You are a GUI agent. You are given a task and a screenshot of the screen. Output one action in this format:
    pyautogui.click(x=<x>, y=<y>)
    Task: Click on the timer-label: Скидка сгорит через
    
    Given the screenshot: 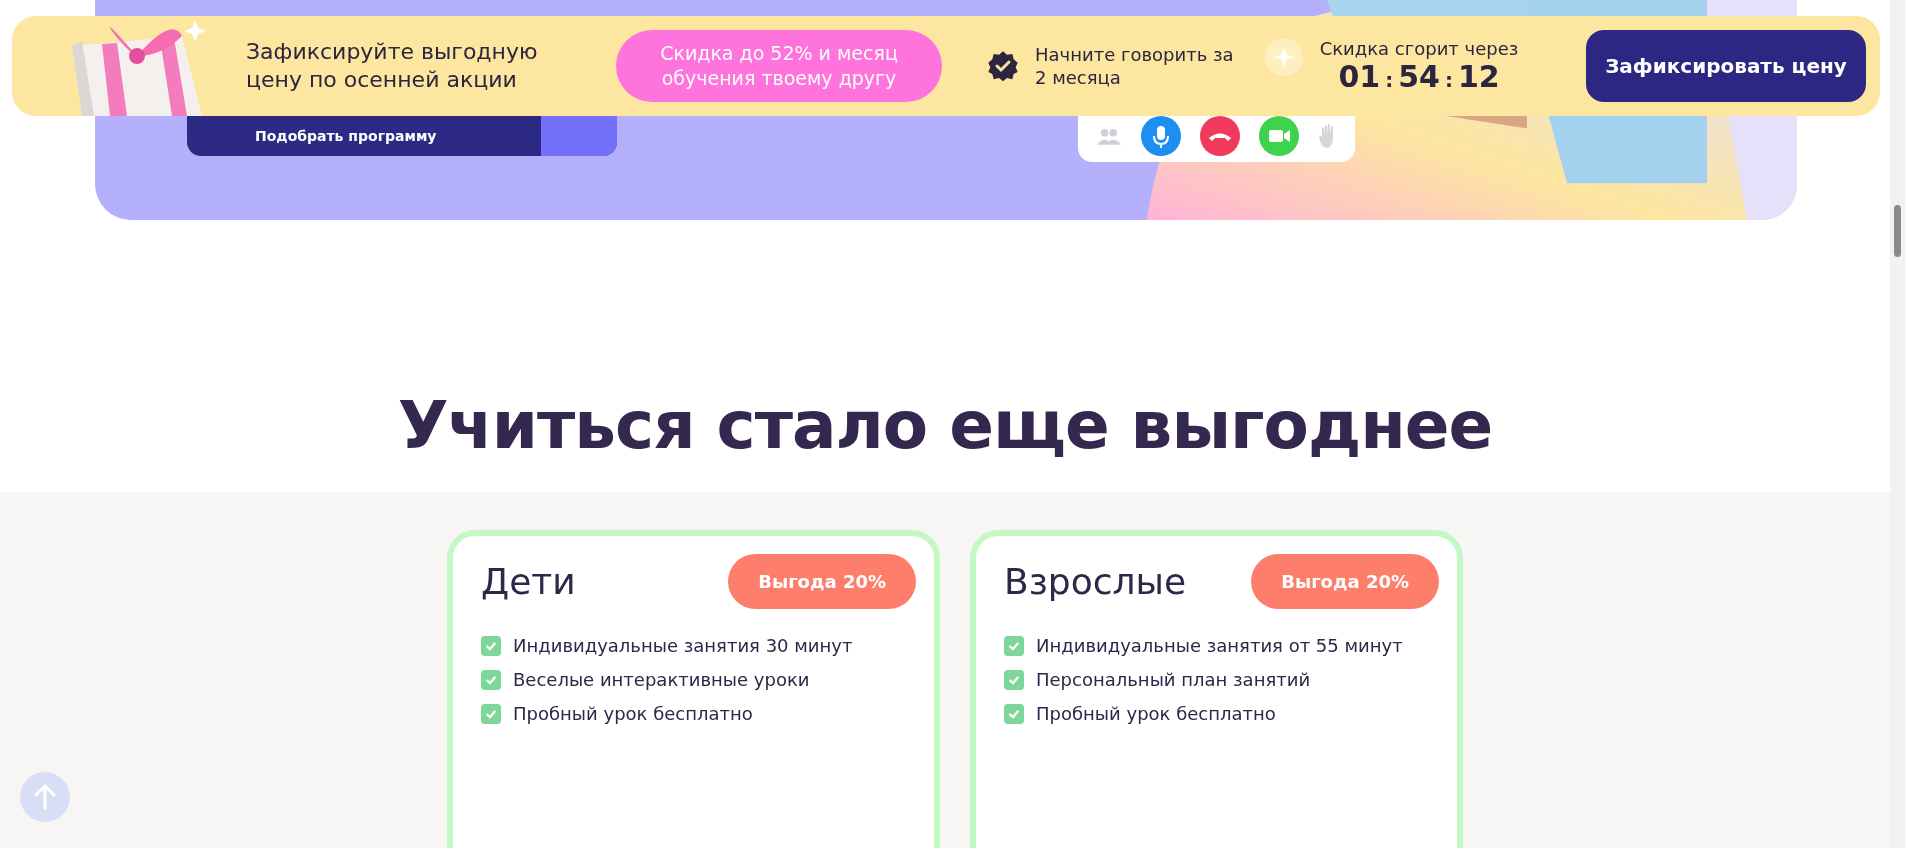 What is the action you would take?
    pyautogui.click(x=1419, y=48)
    